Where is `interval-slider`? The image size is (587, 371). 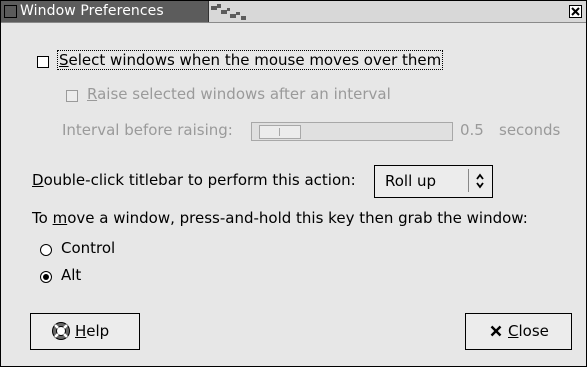 interval-slider is located at coordinates (352, 131).